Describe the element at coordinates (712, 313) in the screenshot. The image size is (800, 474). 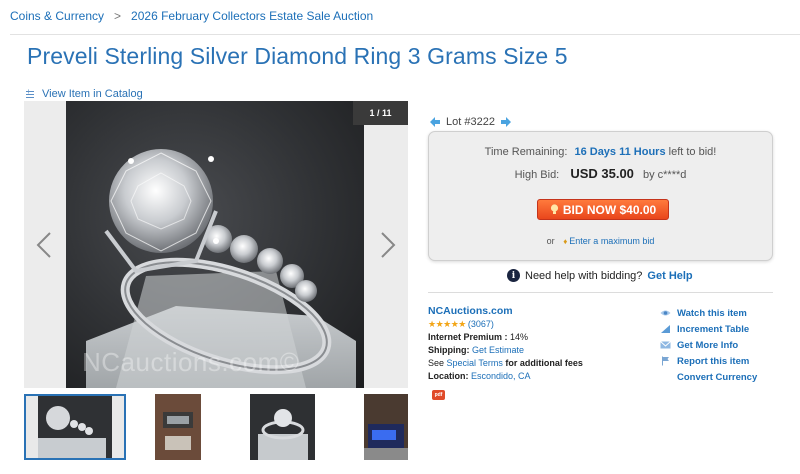
I see `watch-item-label: Watch this item` at that location.